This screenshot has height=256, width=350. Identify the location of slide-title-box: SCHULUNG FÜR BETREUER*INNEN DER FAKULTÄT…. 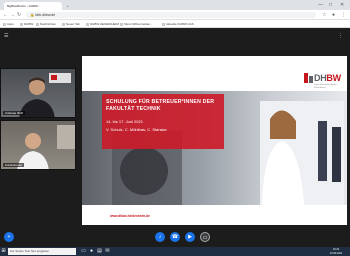
(163, 121).